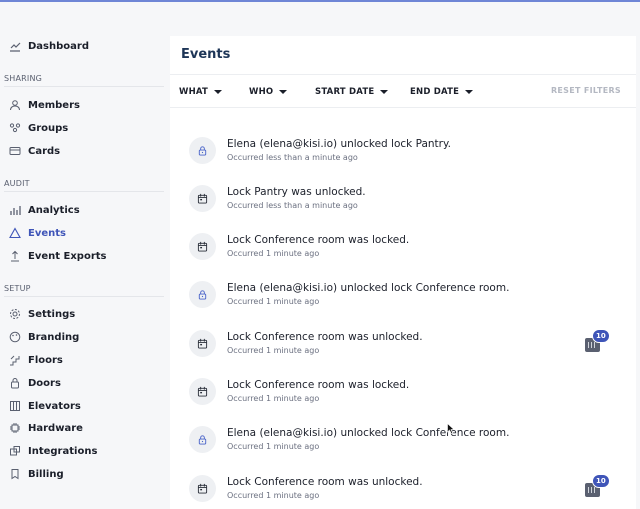 Image resolution: width=640 pixels, height=509 pixels. What do you see at coordinates (451, 428) in the screenshot?
I see `mouse-cursor-icon` at bounding box center [451, 428].